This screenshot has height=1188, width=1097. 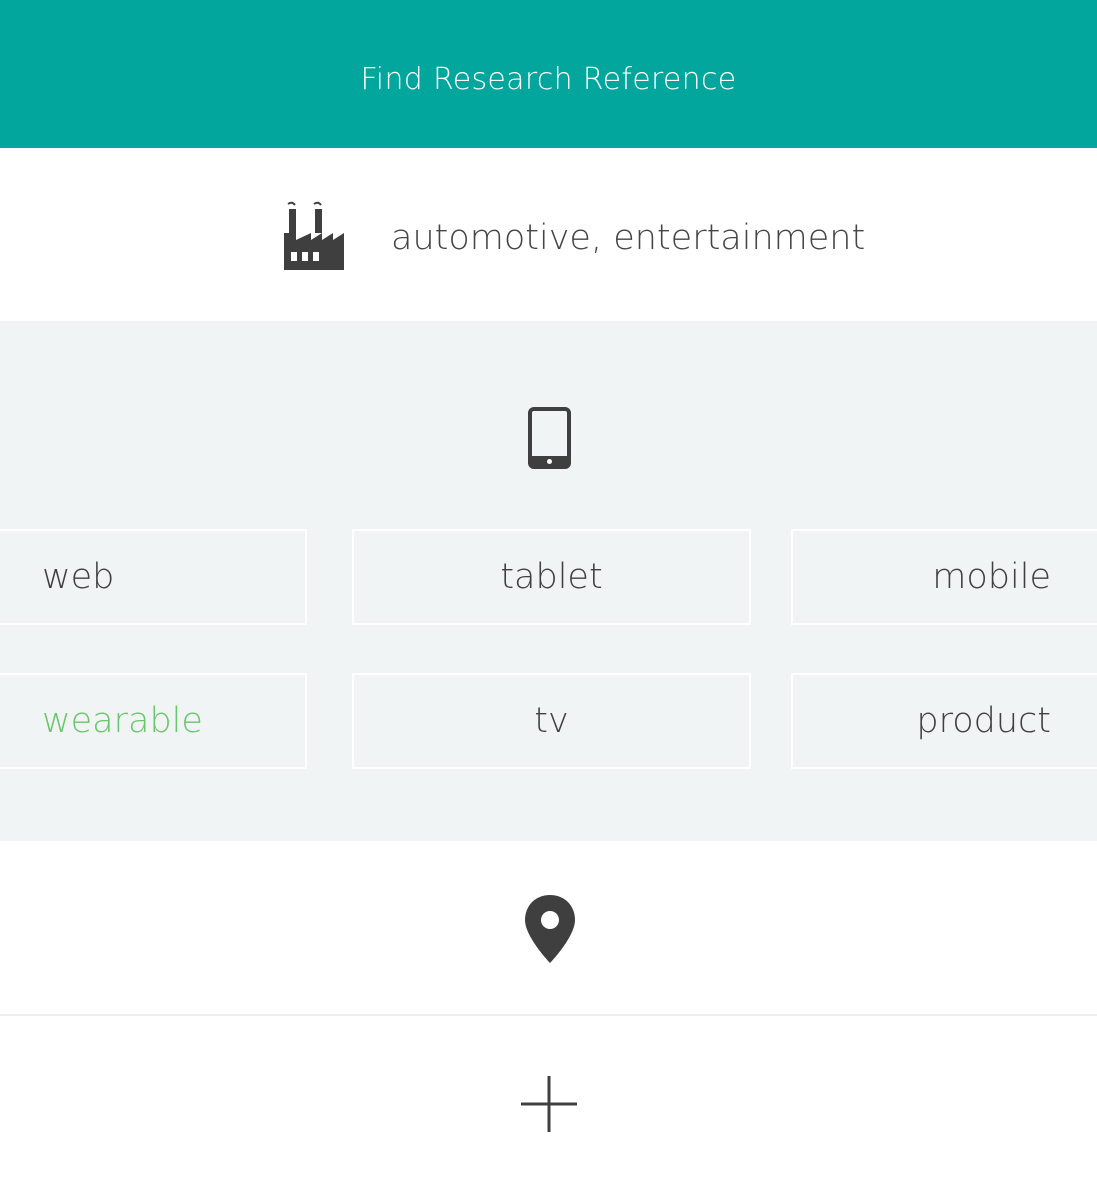 What do you see at coordinates (153, 577) in the screenshot?
I see `platform-option-web: web` at bounding box center [153, 577].